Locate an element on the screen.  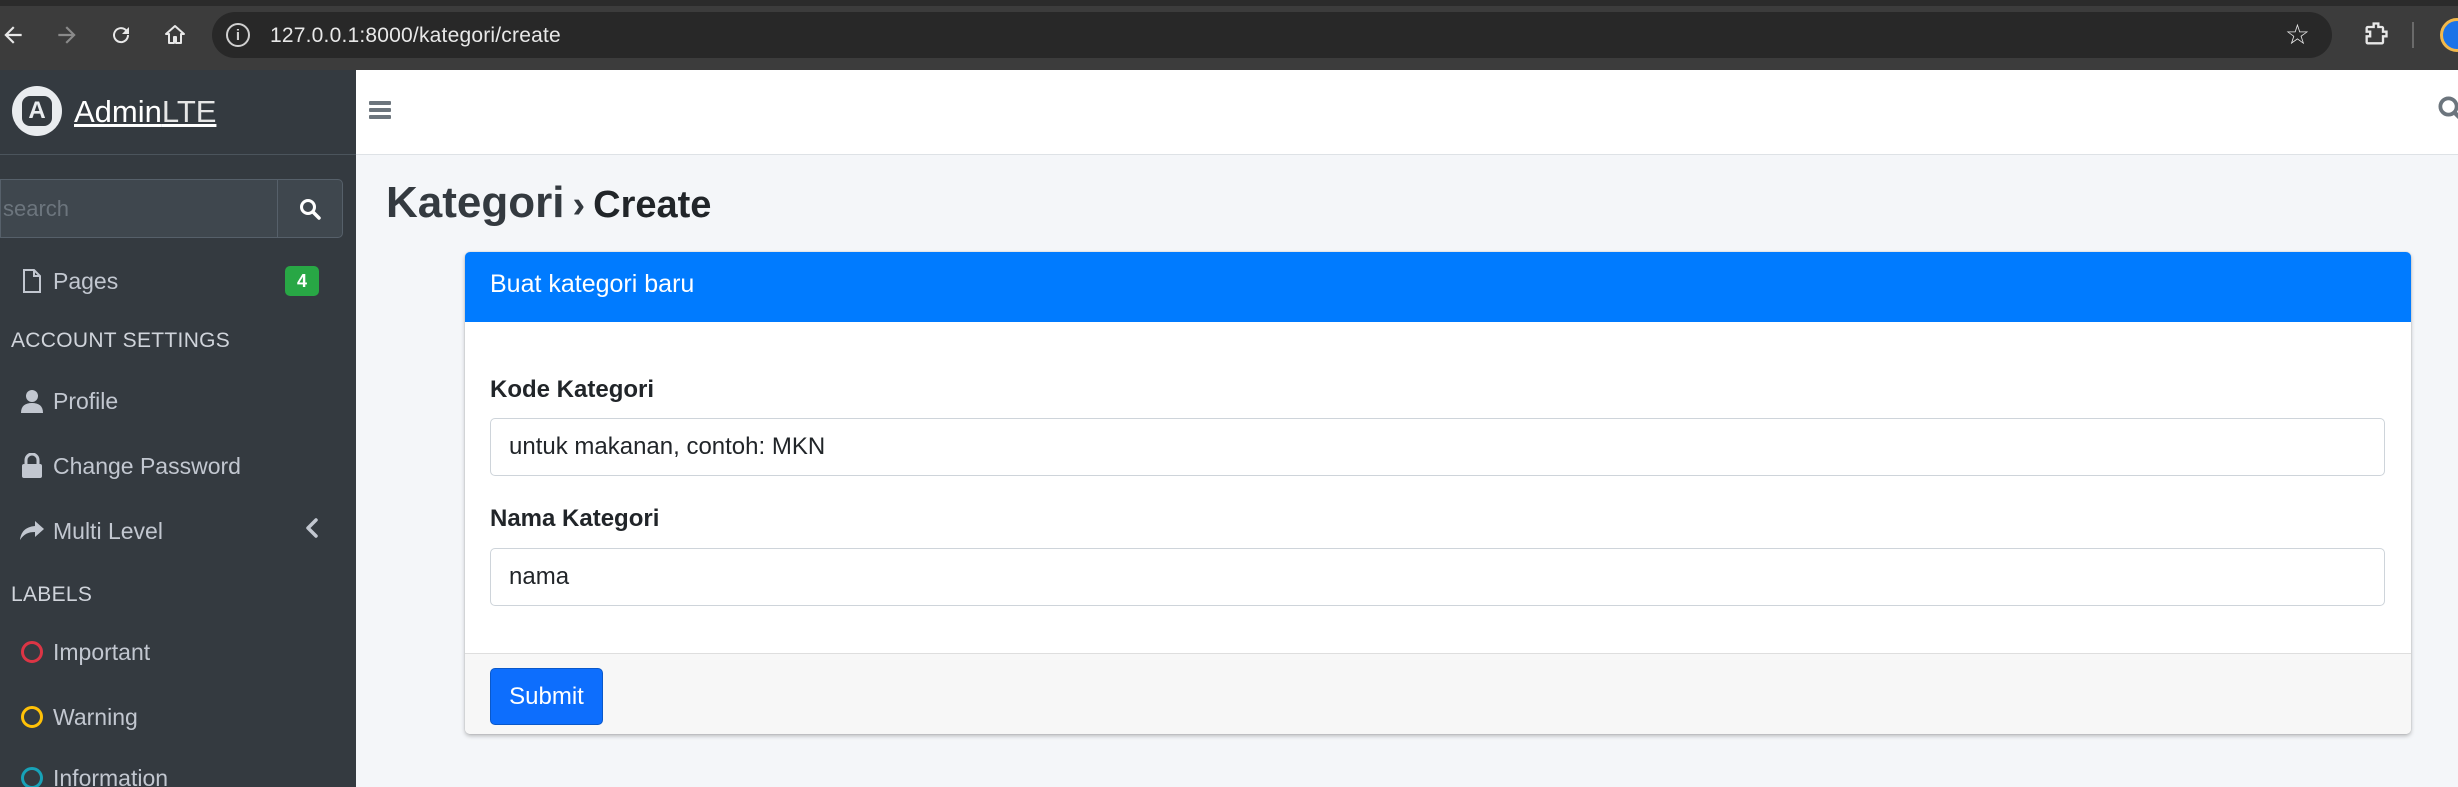
section-header-account-settings: ACCOUNT SETTINGS is located at coordinates (121, 340).